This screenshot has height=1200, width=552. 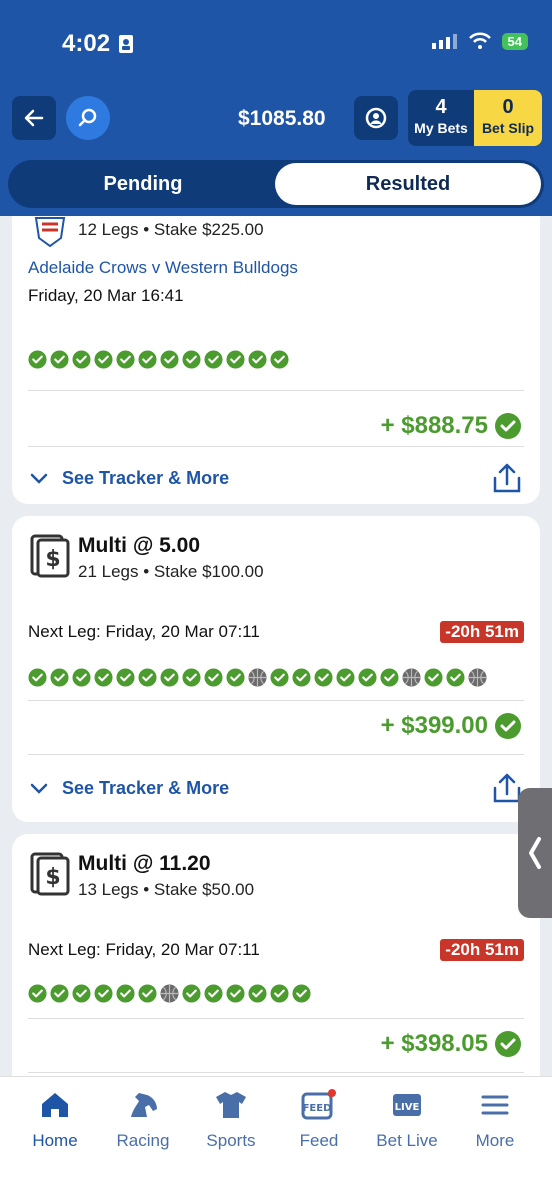 What do you see at coordinates (144, 863) in the screenshot?
I see `bet-title: Multi @ 11.20` at bounding box center [144, 863].